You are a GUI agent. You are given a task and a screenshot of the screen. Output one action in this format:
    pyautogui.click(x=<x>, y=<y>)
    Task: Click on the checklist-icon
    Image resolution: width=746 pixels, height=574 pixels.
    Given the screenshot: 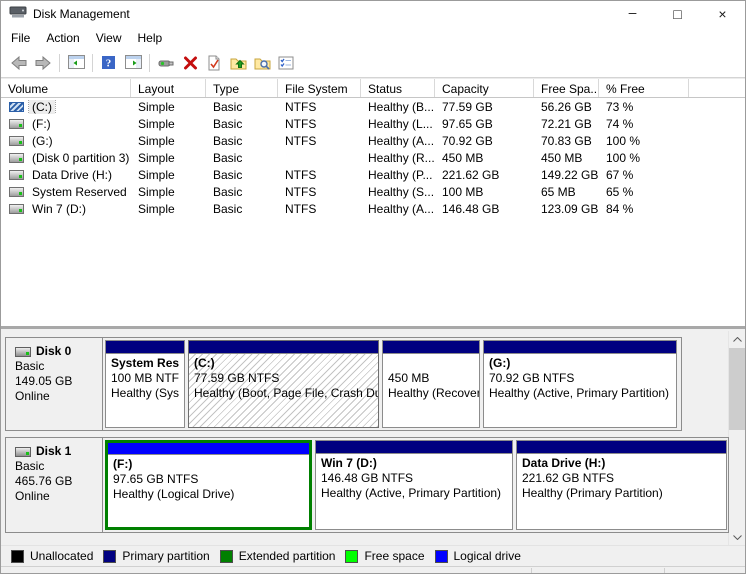 What is the action you would take?
    pyautogui.click(x=286, y=63)
    